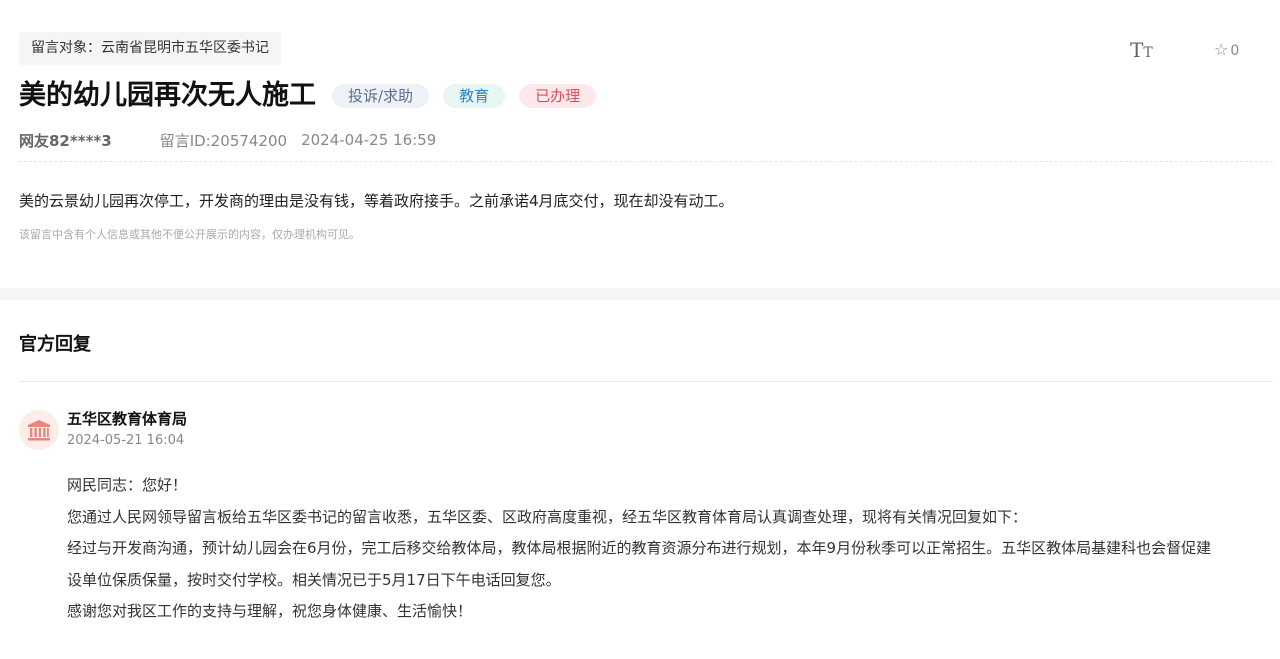 This screenshot has height=659, width=1280. Describe the element at coordinates (369, 140) in the screenshot. I see `message-time: 2024-04-25 16:59` at that location.